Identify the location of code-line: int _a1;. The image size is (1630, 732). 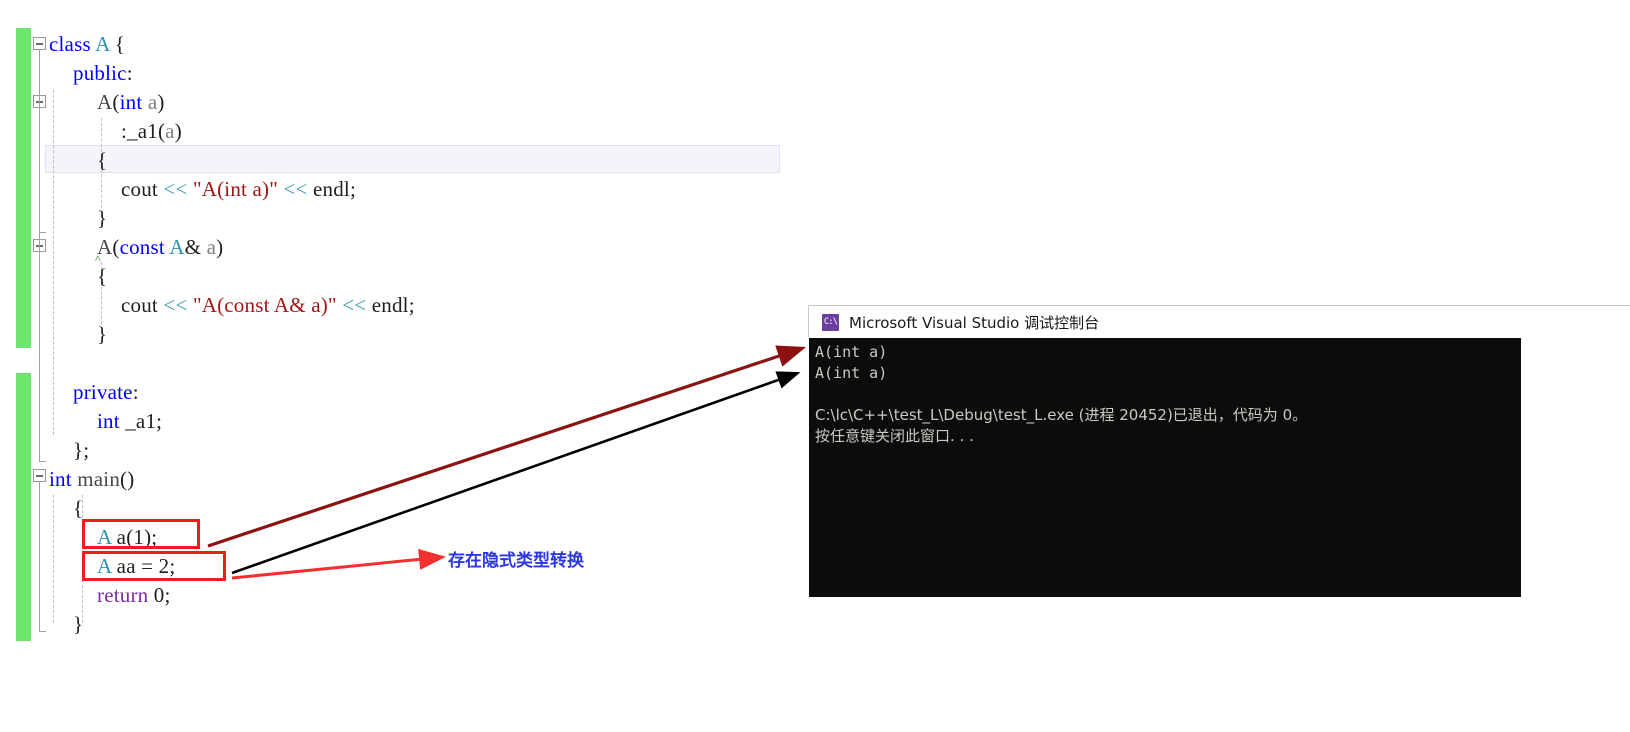
(129, 421).